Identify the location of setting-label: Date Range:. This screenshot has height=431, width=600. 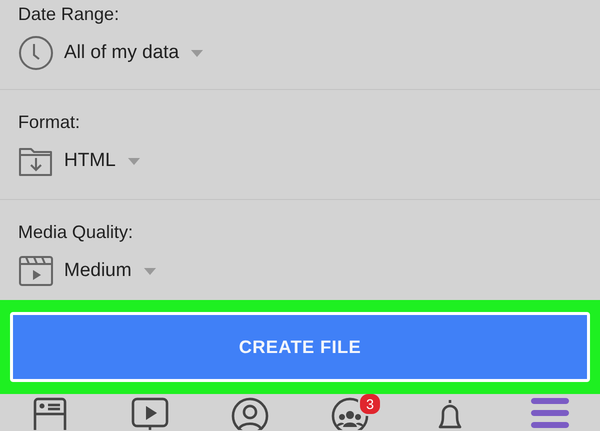
(69, 14).